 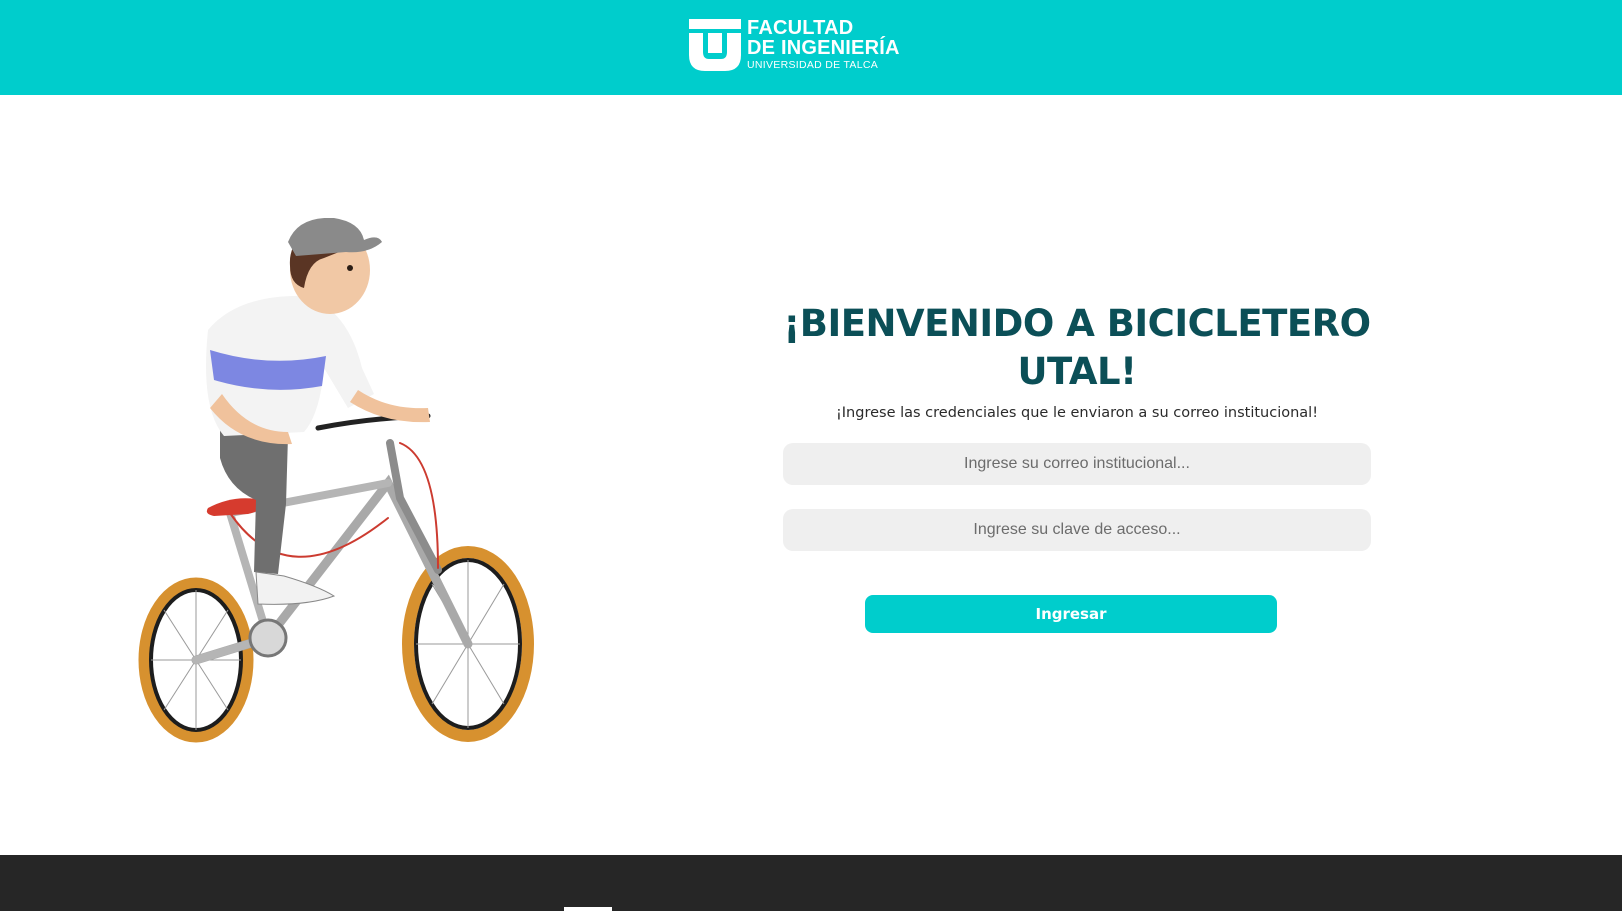 I want to click on email-field, so click(x=1077, y=464).